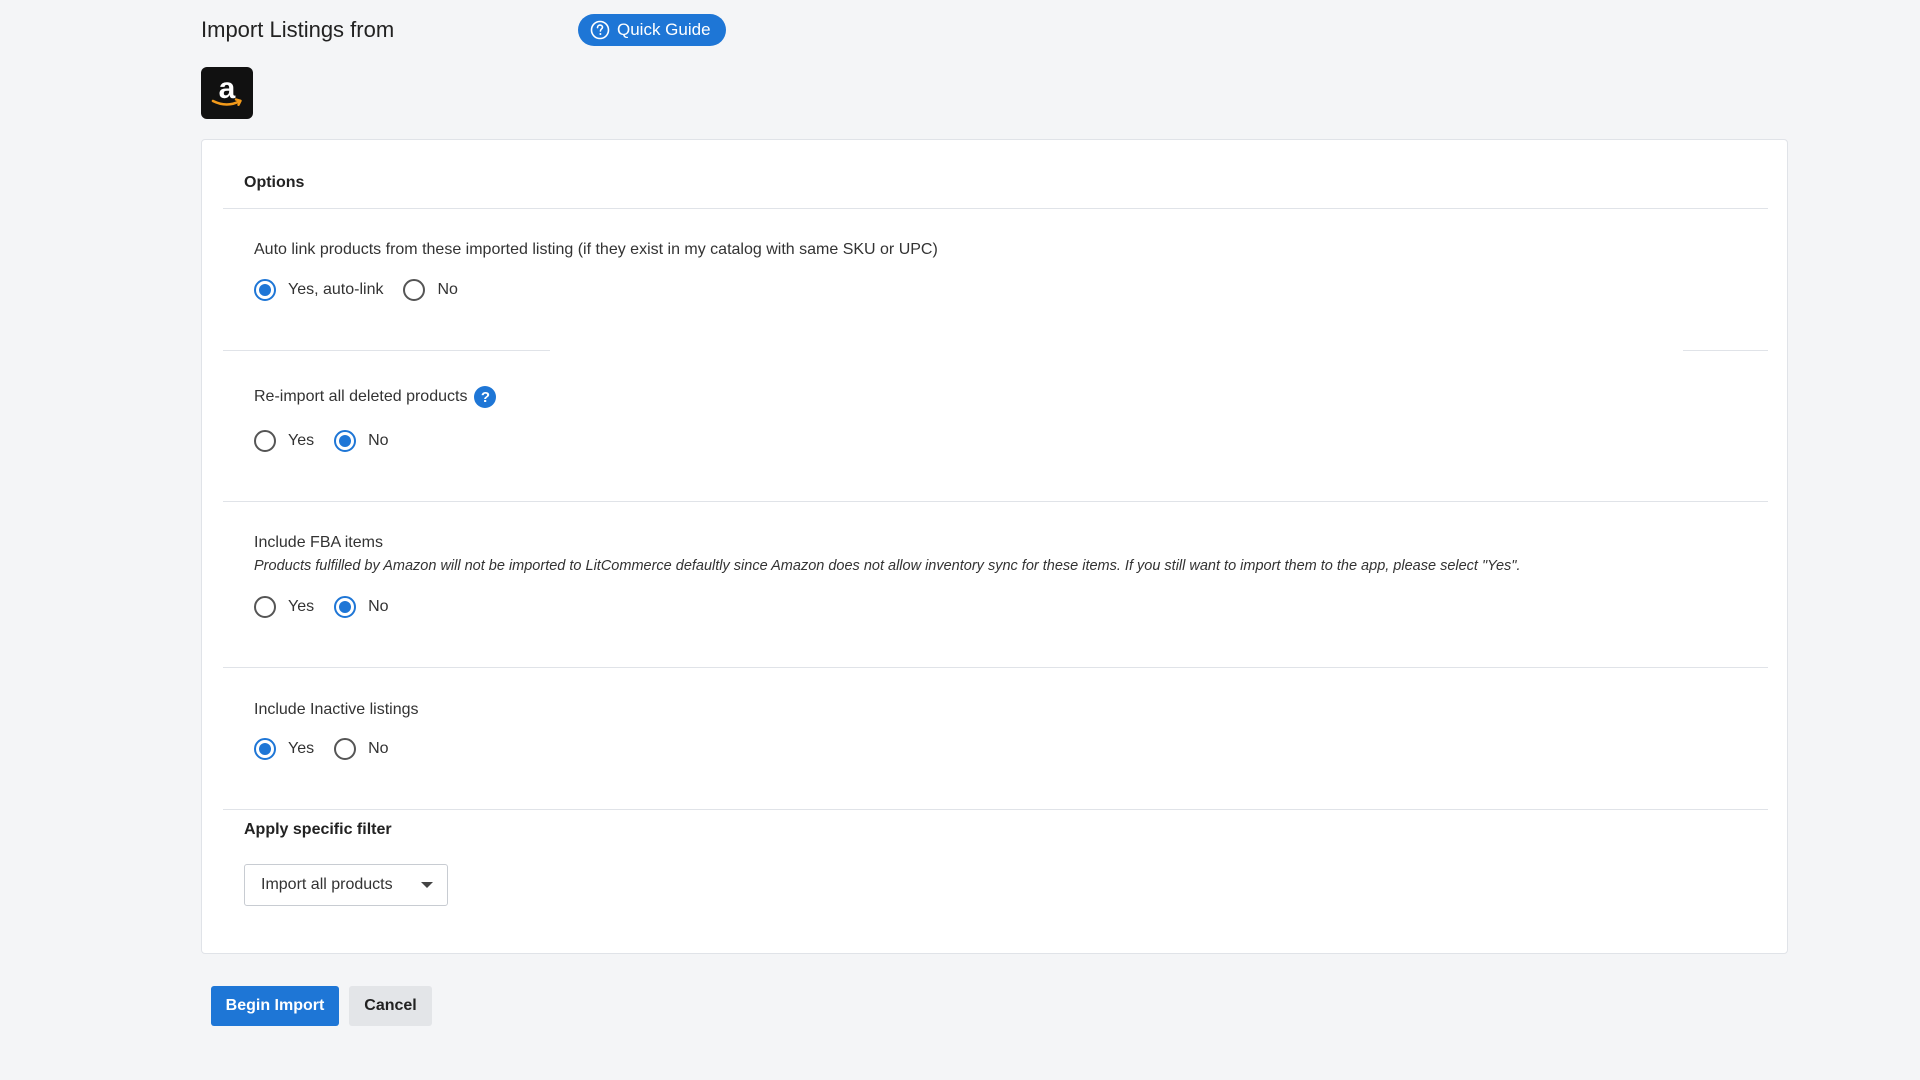 This screenshot has width=1920, height=1080. I want to click on fba-label-text: Include FBA items, so click(318, 542).